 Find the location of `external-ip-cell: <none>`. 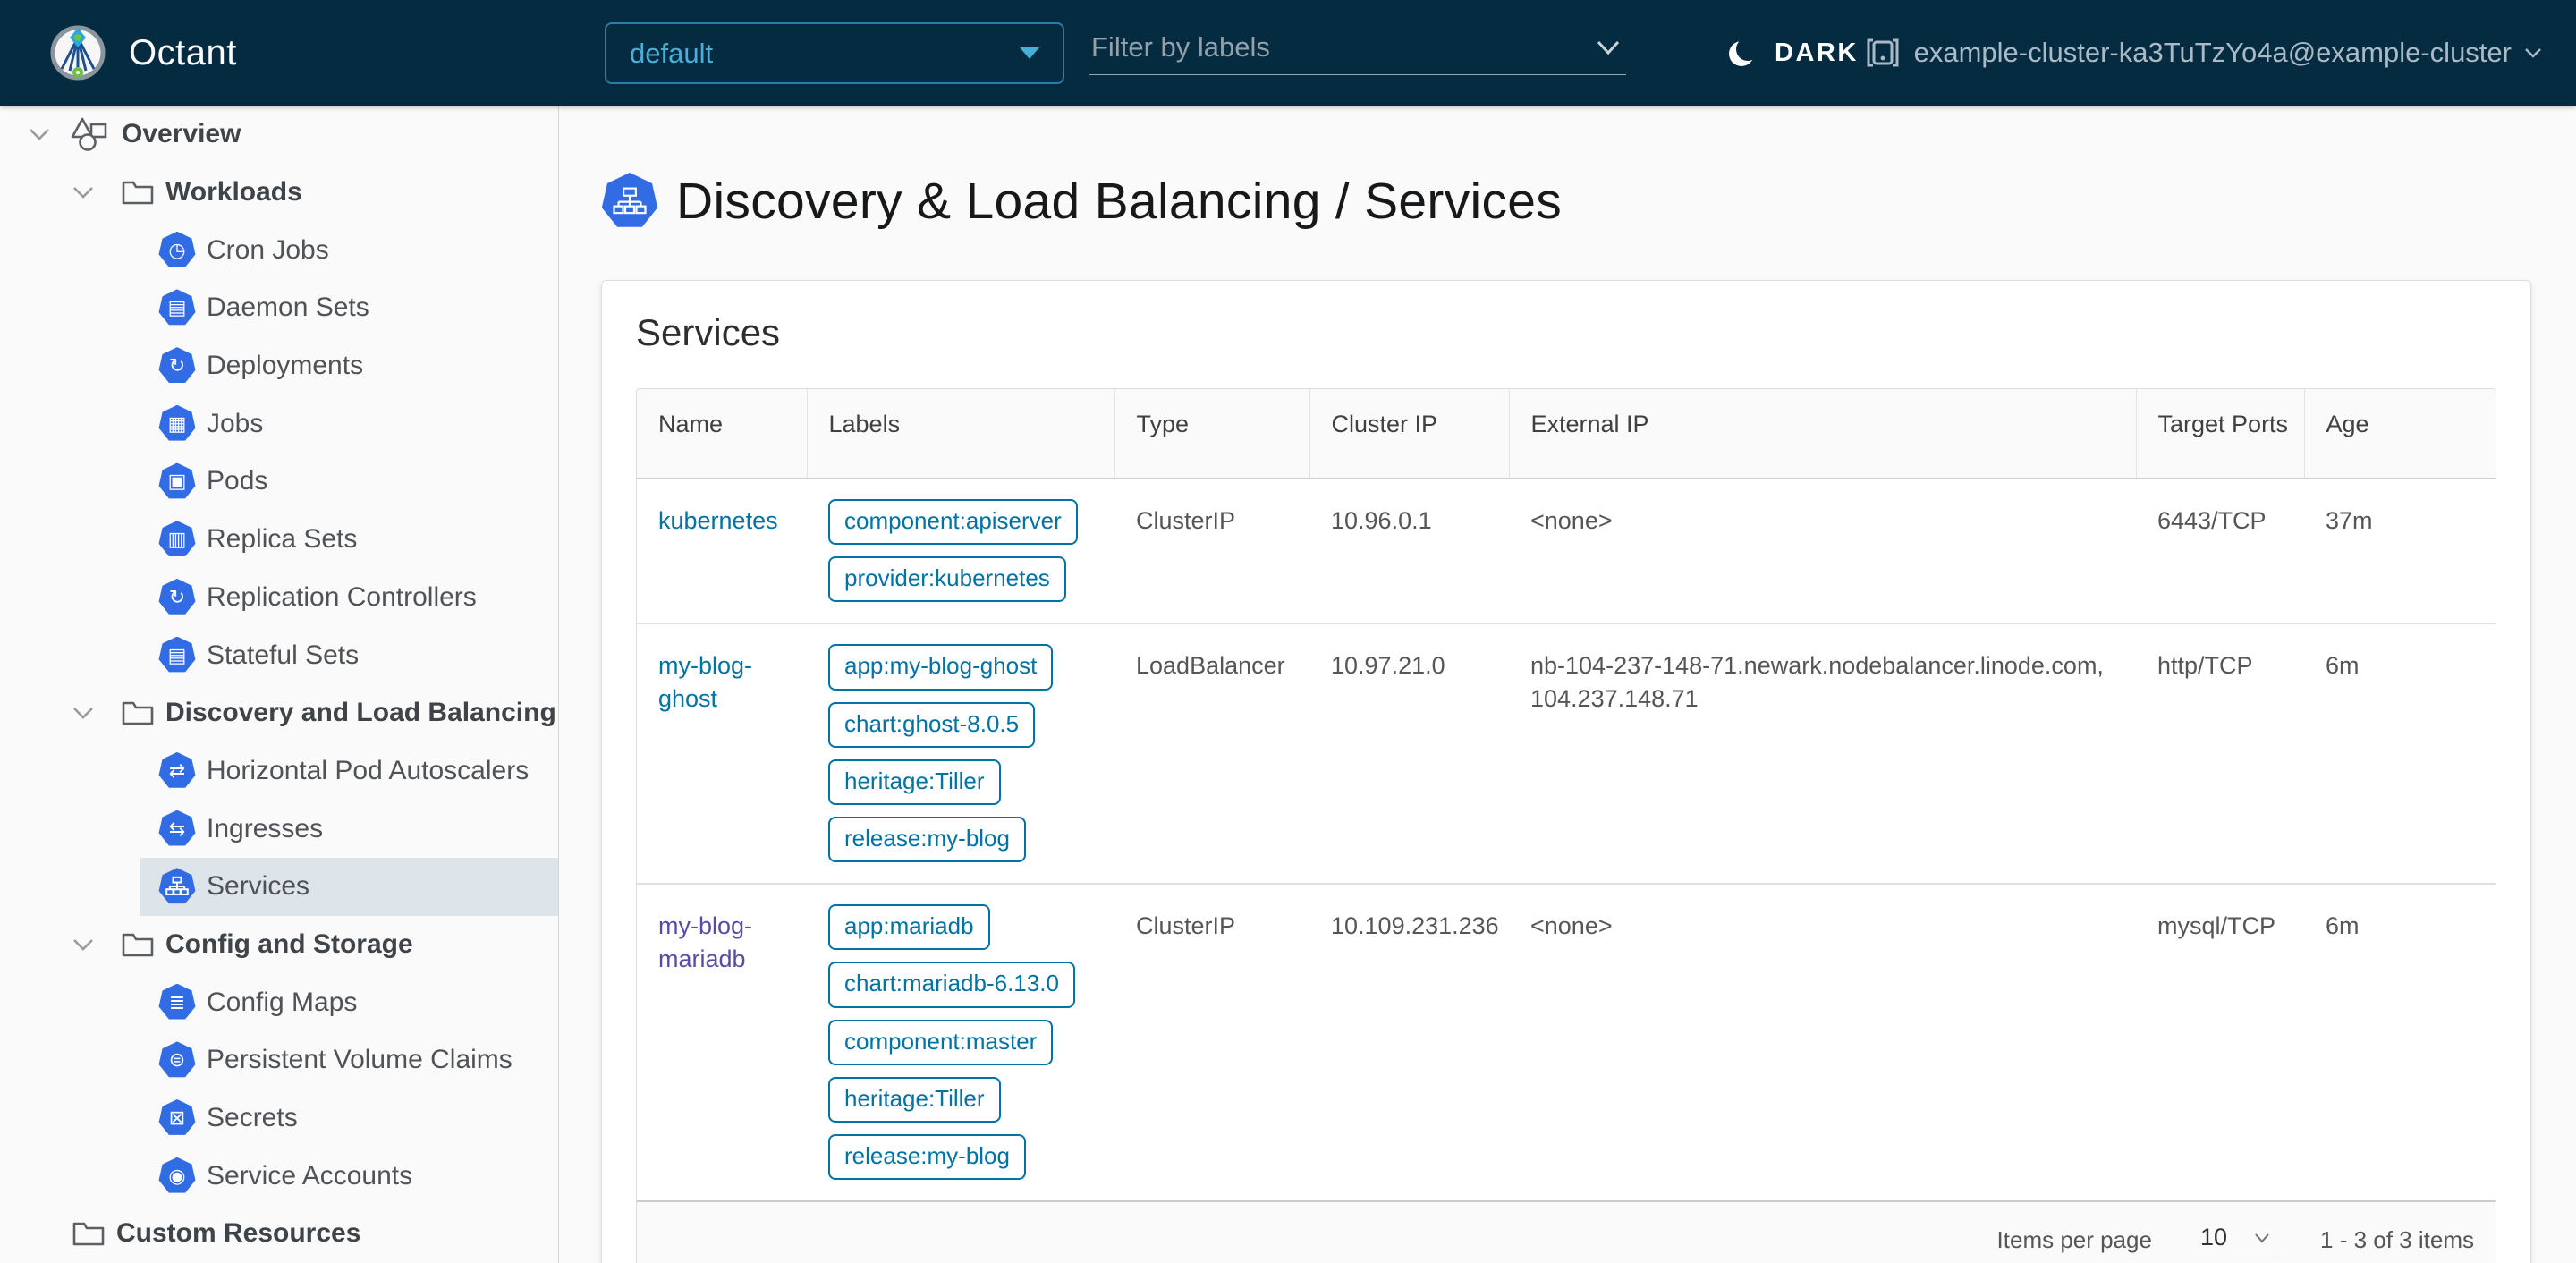

external-ip-cell: <none> is located at coordinates (1822, 551).